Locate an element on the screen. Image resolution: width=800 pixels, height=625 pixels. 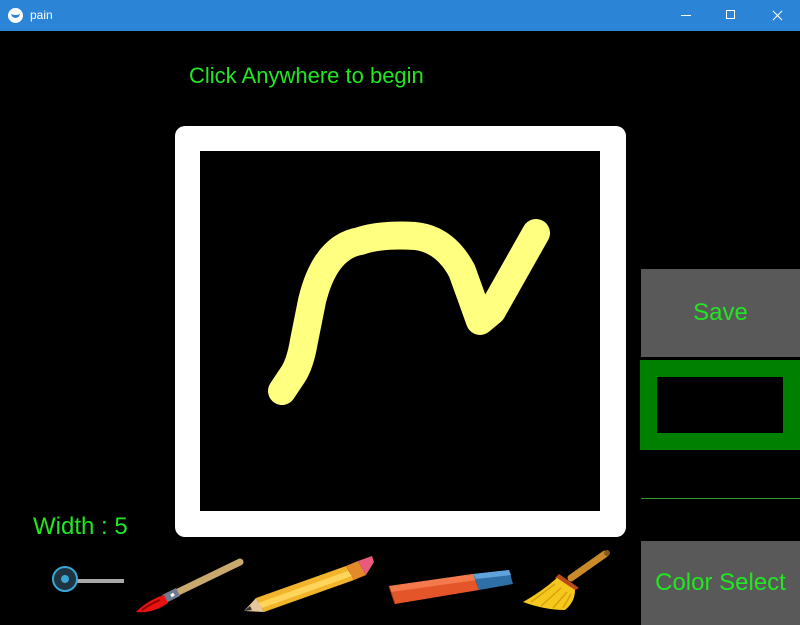
current-color-swatch is located at coordinates (720, 405).